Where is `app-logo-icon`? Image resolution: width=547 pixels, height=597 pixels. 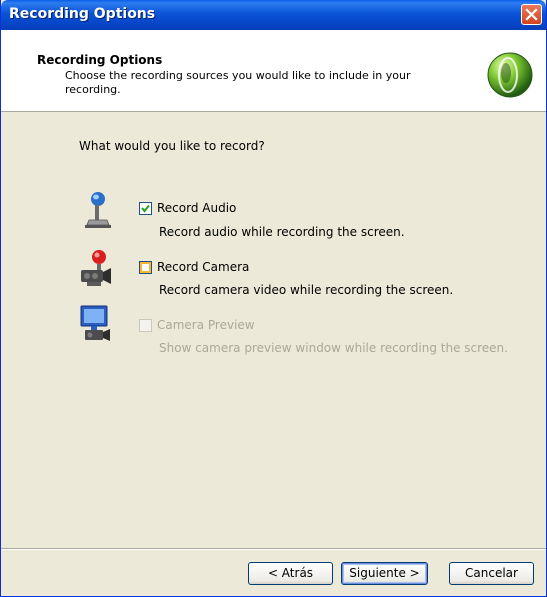
app-logo-icon is located at coordinates (510, 75).